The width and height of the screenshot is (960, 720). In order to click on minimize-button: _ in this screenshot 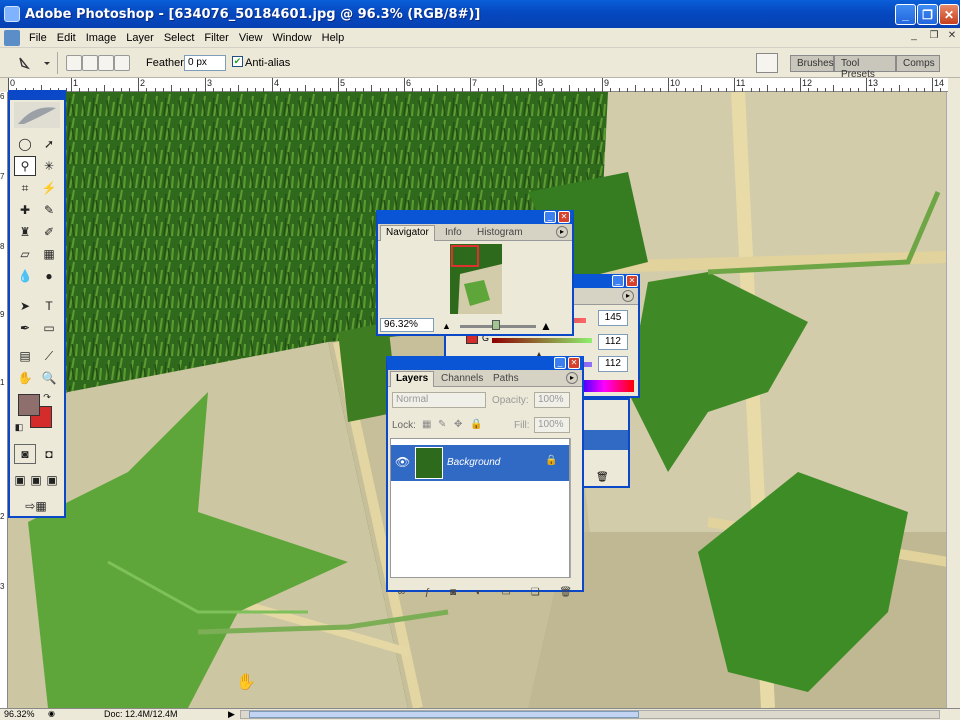, I will do `click(905, 14)`.